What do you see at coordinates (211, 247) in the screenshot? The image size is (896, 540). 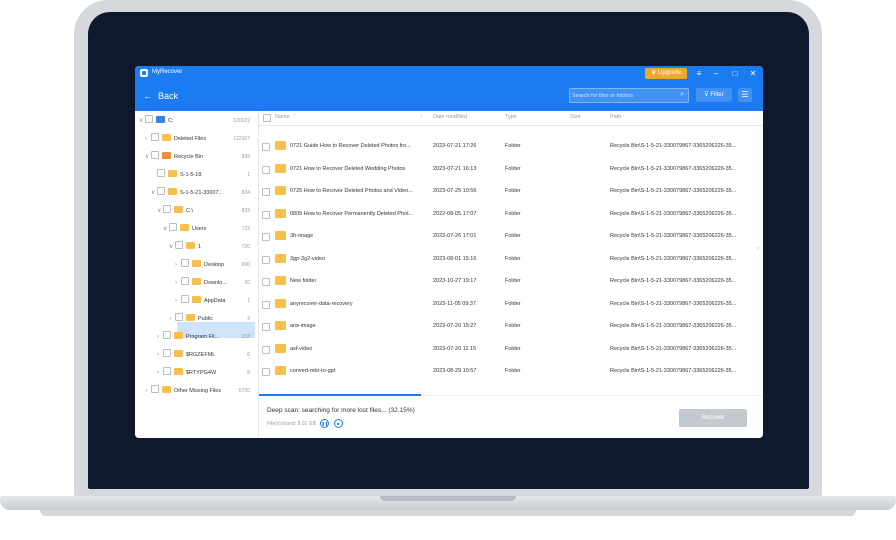 I see `tree-node: ∨ 1 720` at bounding box center [211, 247].